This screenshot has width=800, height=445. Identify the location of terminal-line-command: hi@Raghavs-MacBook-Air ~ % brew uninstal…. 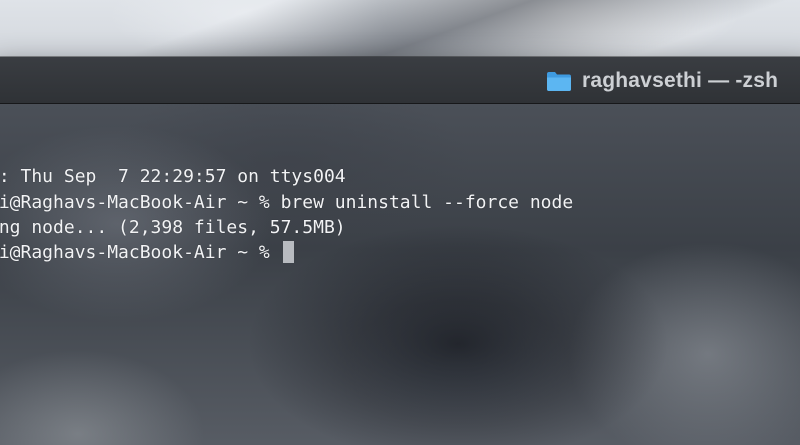
(287, 202).